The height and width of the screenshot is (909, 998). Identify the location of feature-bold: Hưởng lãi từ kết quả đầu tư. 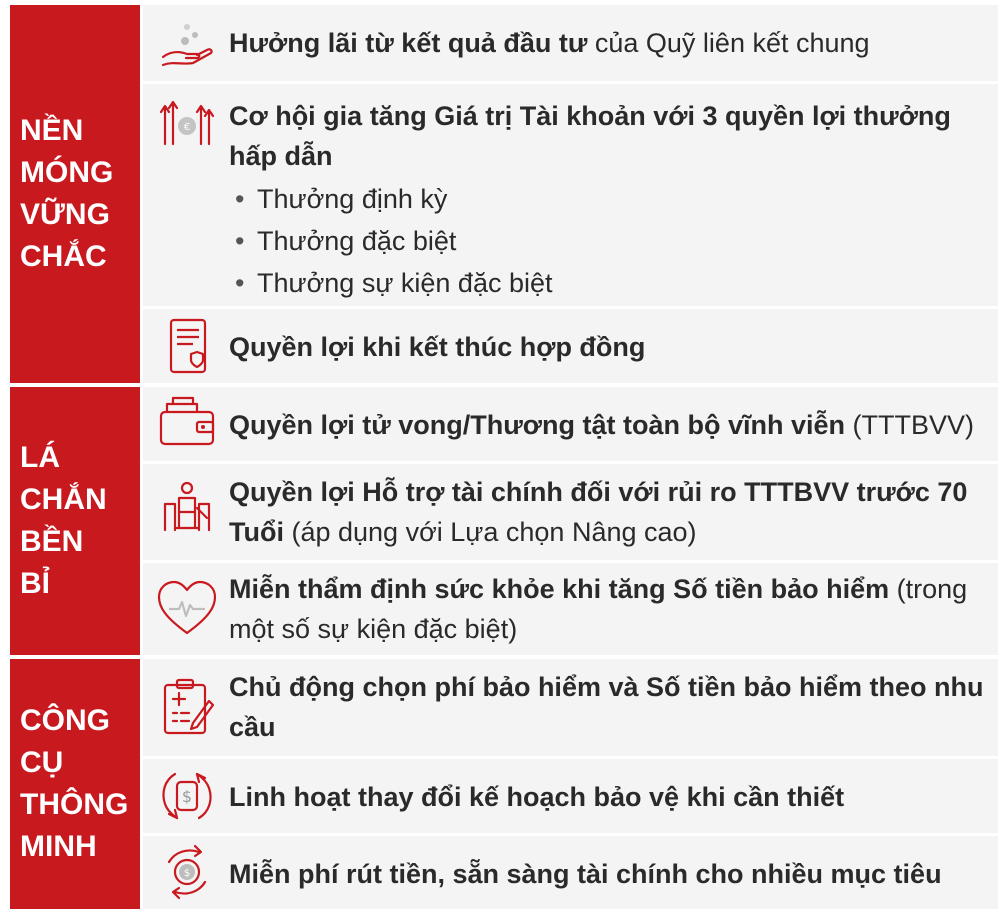
(408, 43).